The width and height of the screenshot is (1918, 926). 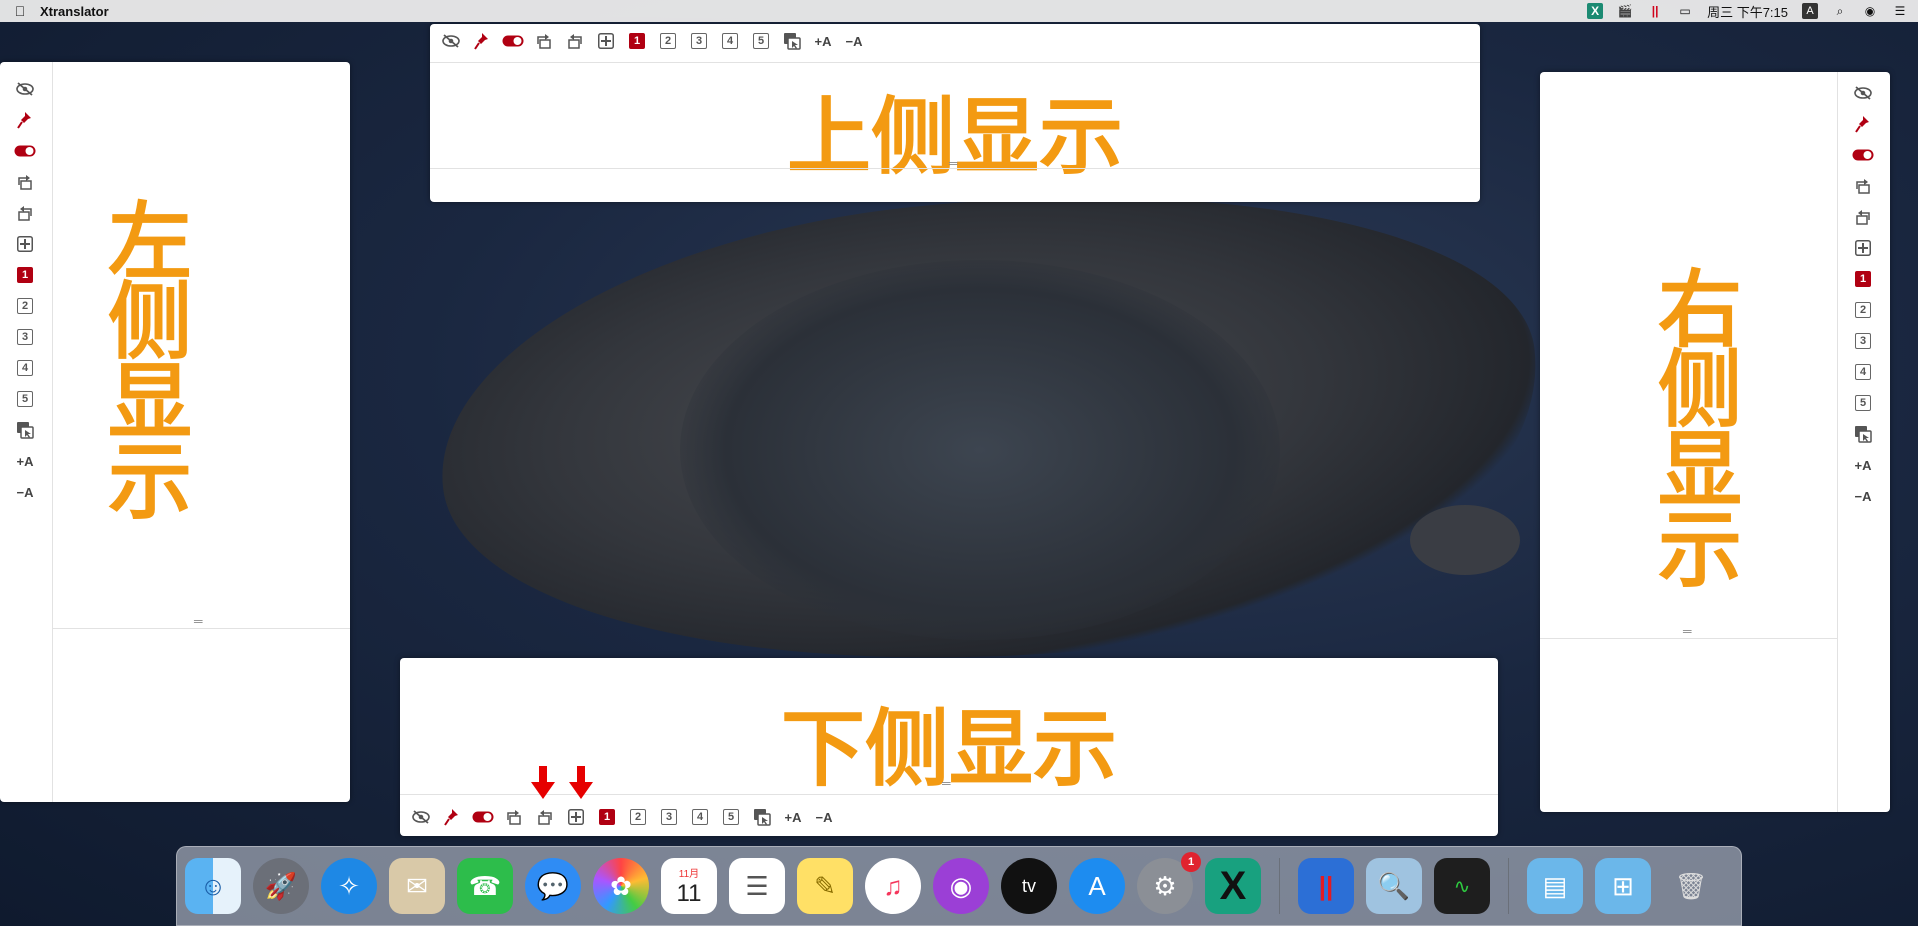 I want to click on messages-icon: 💬, so click(x=553, y=886).